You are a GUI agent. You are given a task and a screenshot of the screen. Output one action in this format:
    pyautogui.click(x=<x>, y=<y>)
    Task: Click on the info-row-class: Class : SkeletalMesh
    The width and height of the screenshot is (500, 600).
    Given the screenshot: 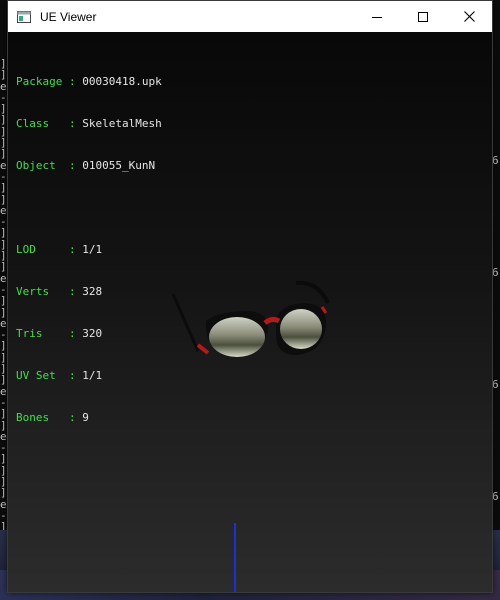 What is the action you would take?
    pyautogui.click(x=89, y=123)
    